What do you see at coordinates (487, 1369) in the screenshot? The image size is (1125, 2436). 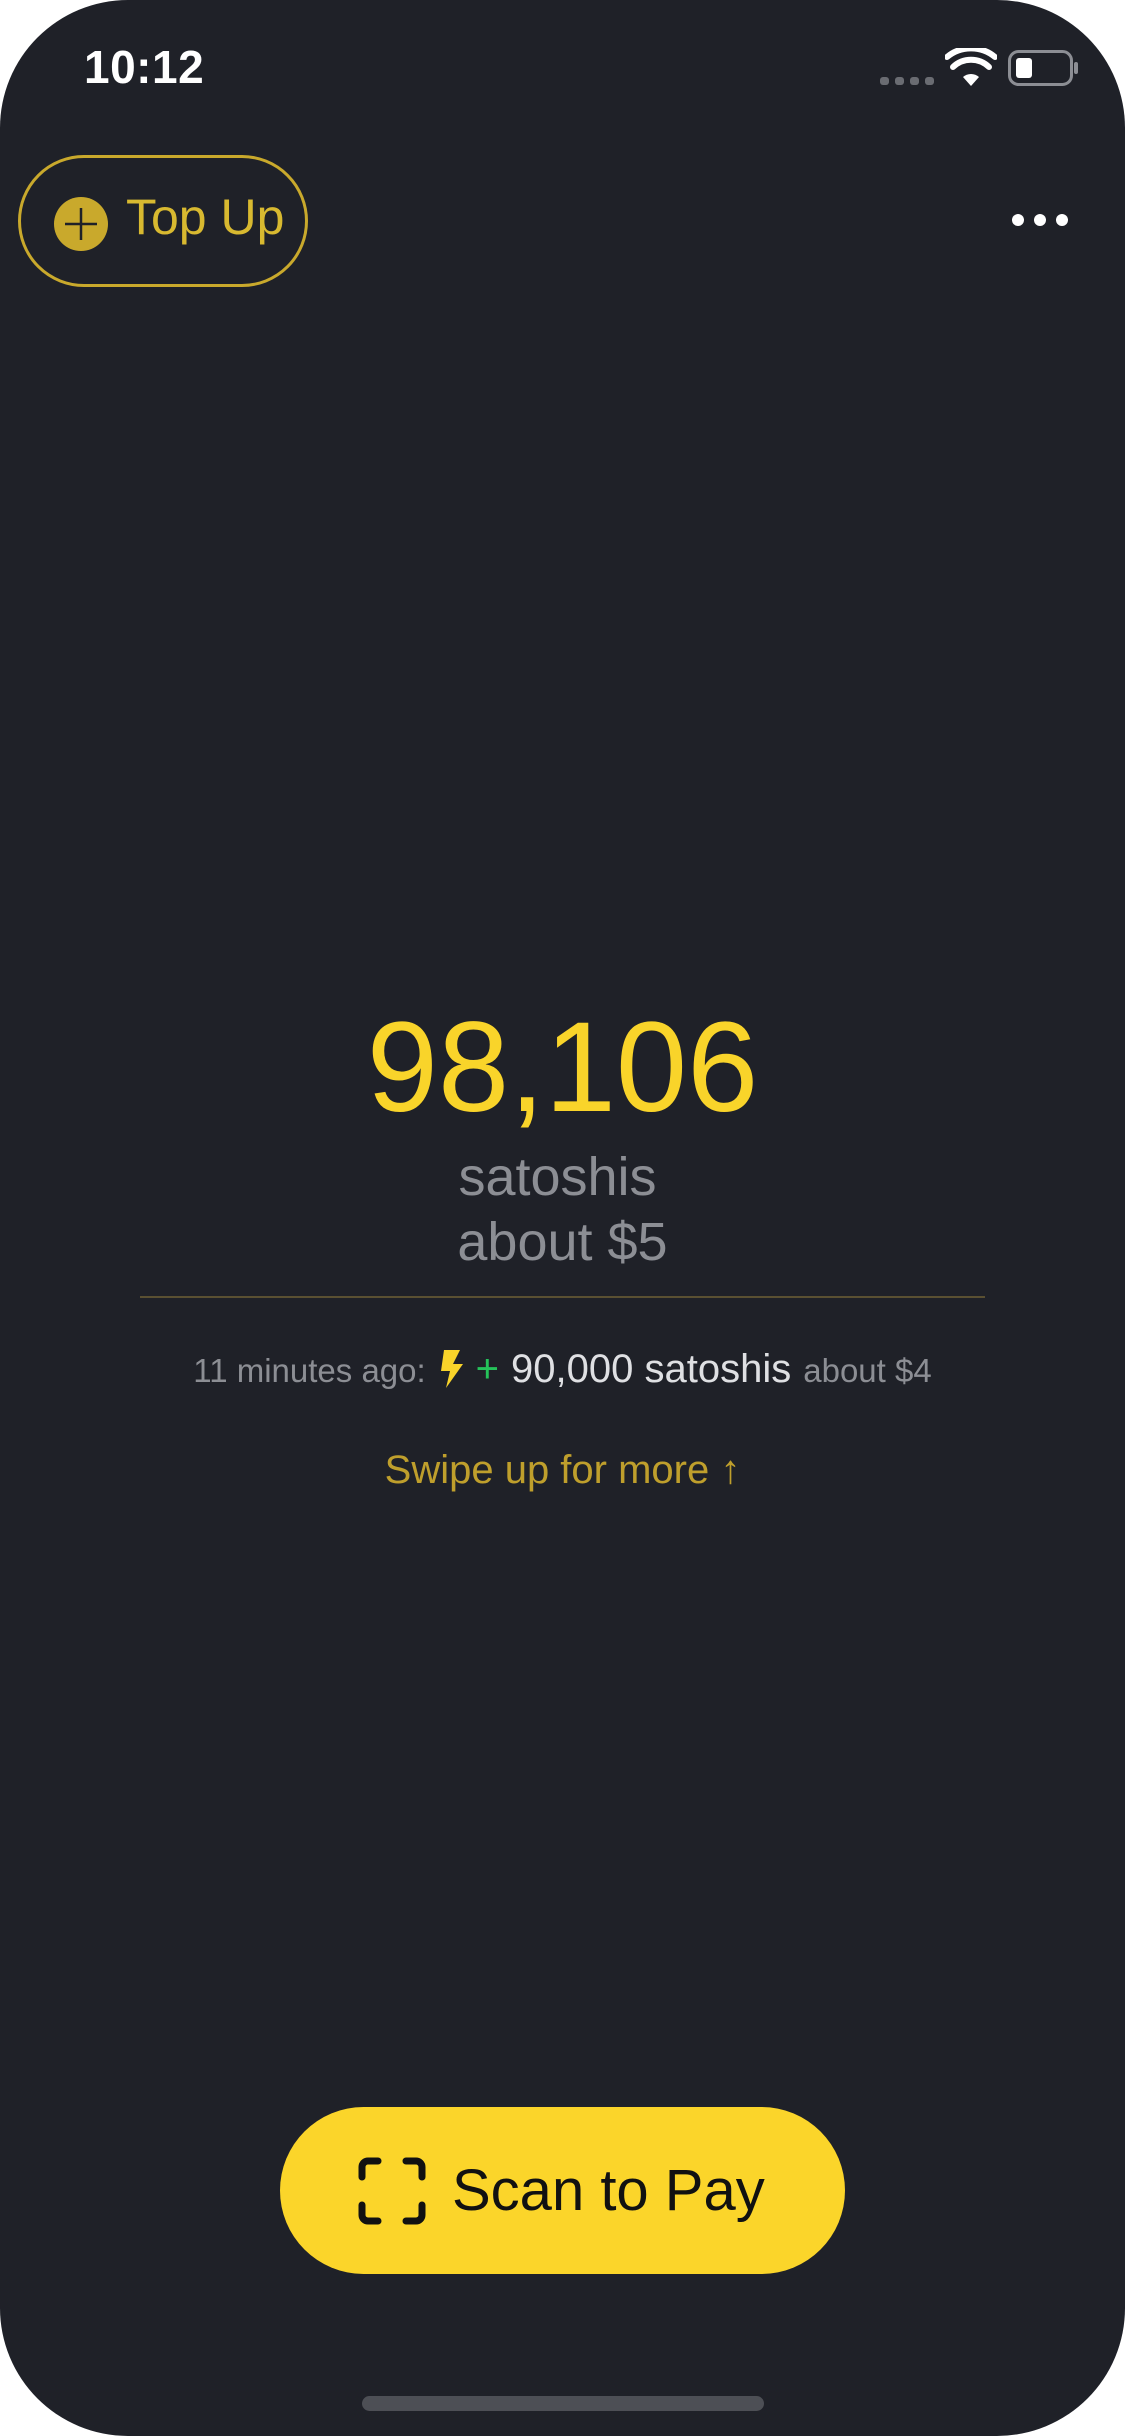 I see `transaction-sign: +` at bounding box center [487, 1369].